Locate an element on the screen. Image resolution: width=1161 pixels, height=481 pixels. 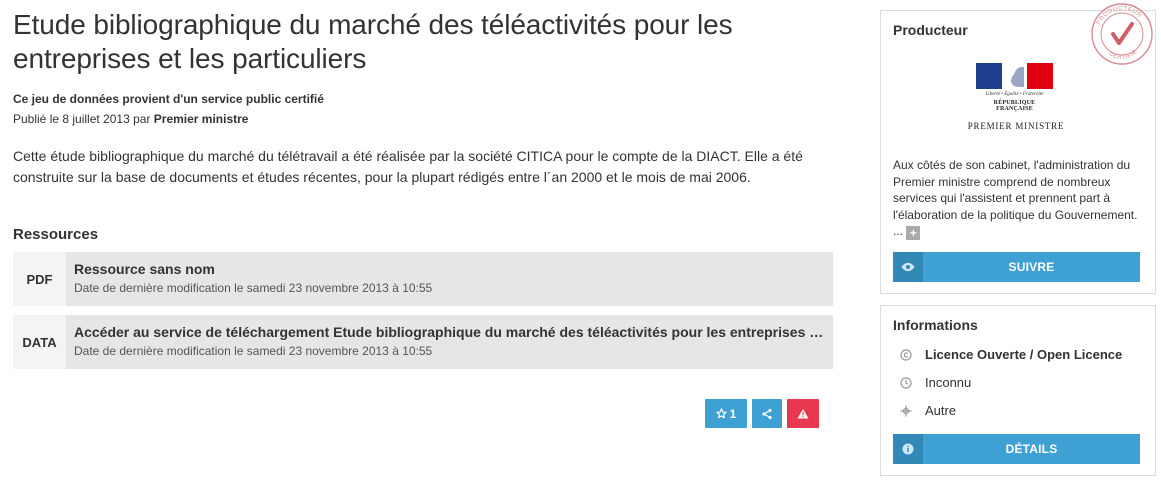
share-icon is located at coordinates (767, 413).